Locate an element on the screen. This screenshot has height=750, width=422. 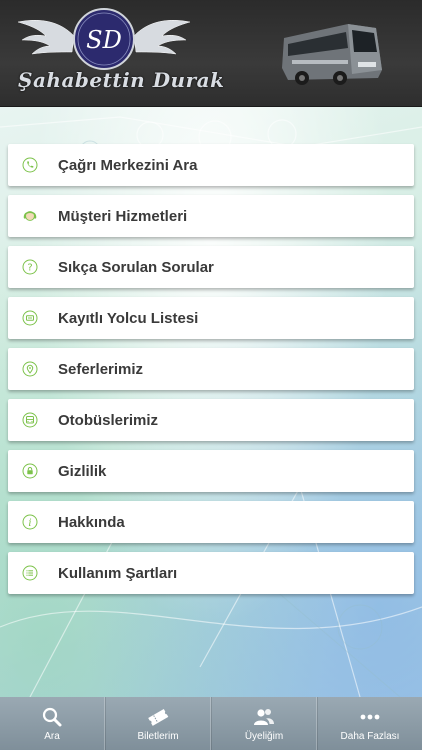
menu-item-terms: Kullanım Şartları is located at coordinates (211, 573).